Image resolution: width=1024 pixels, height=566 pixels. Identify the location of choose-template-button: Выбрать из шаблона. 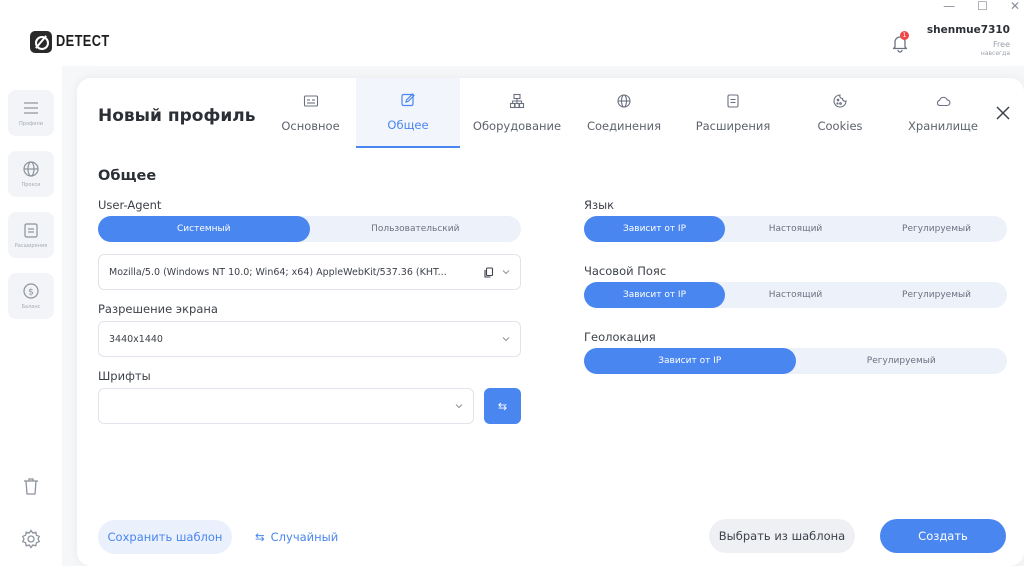
(782, 536).